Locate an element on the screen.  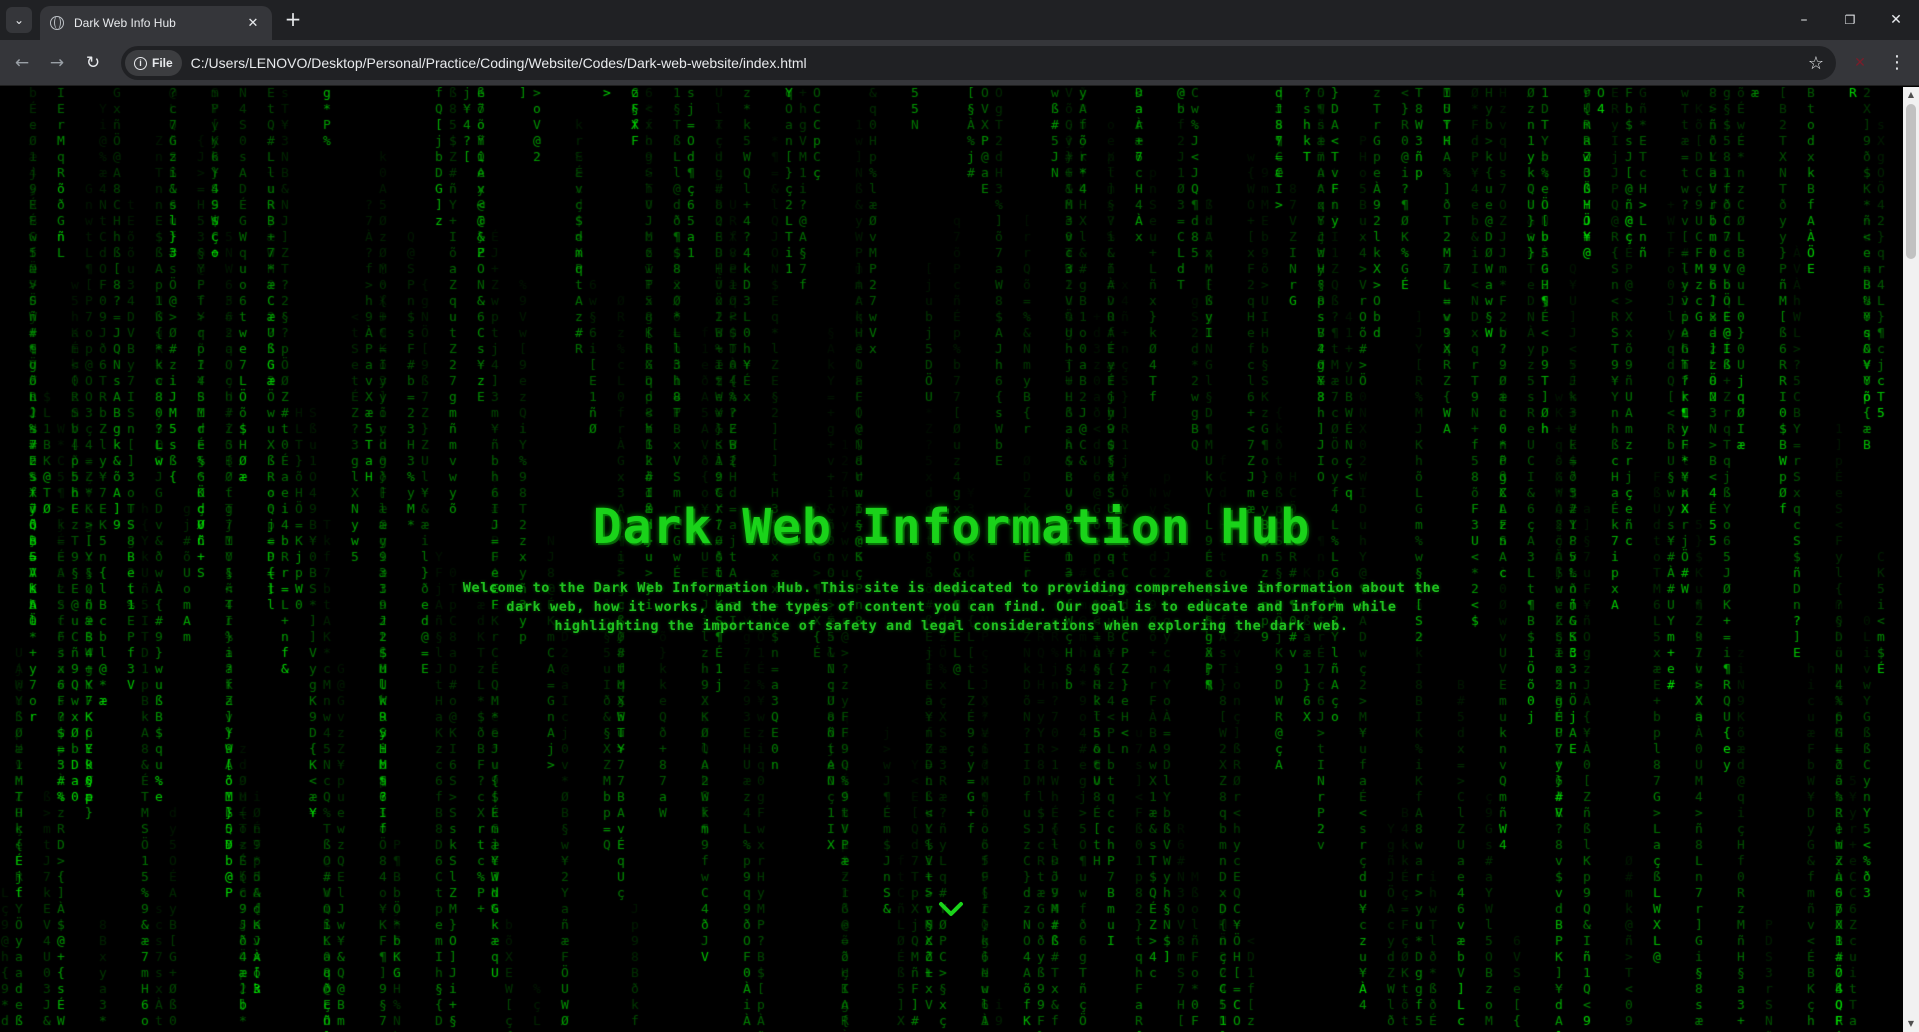
browser-tab: Dark Web Info Hub ✕ is located at coordinates (156, 23).